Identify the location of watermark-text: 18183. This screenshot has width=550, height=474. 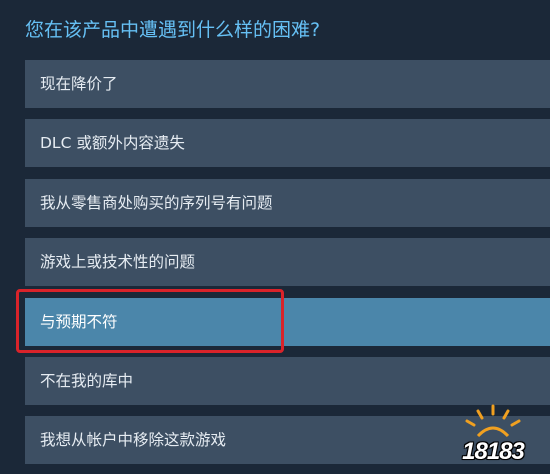
(493, 451).